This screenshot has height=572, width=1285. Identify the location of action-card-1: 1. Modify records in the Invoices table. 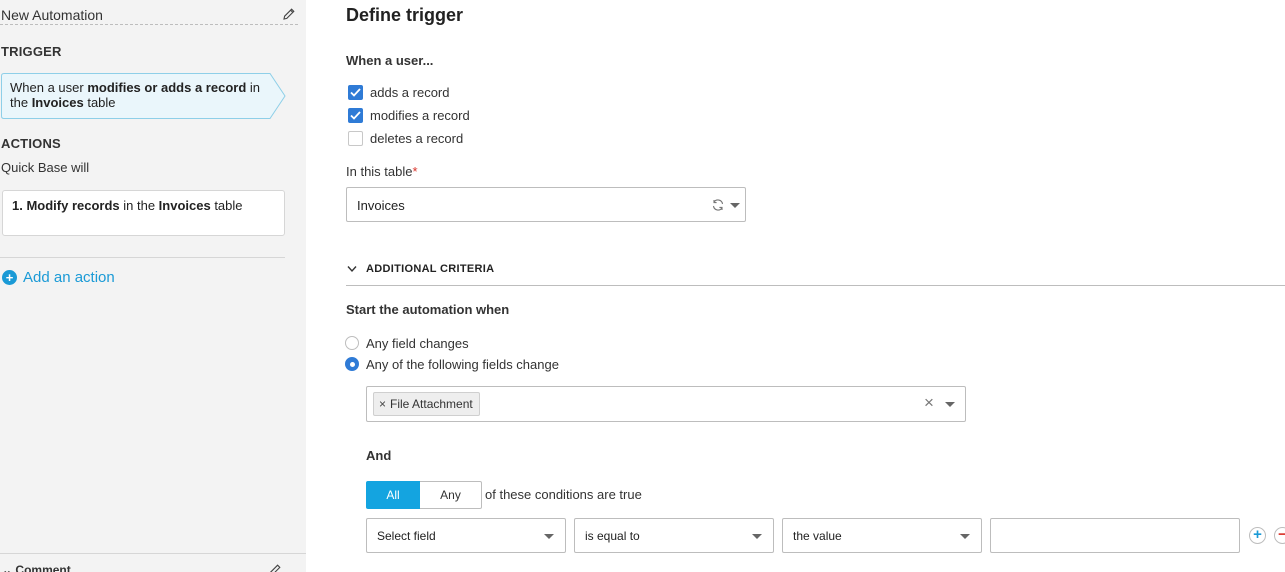
(143, 213).